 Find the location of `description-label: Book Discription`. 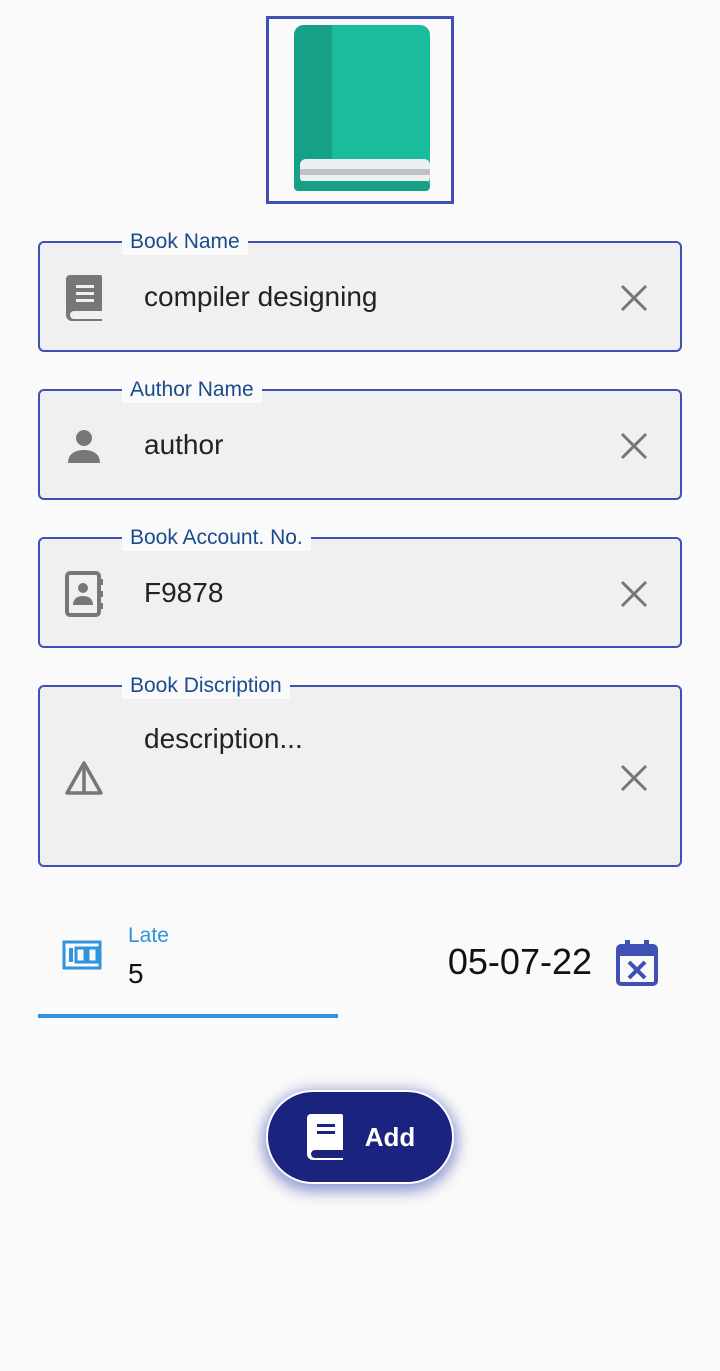

description-label: Book Discription is located at coordinates (206, 686).